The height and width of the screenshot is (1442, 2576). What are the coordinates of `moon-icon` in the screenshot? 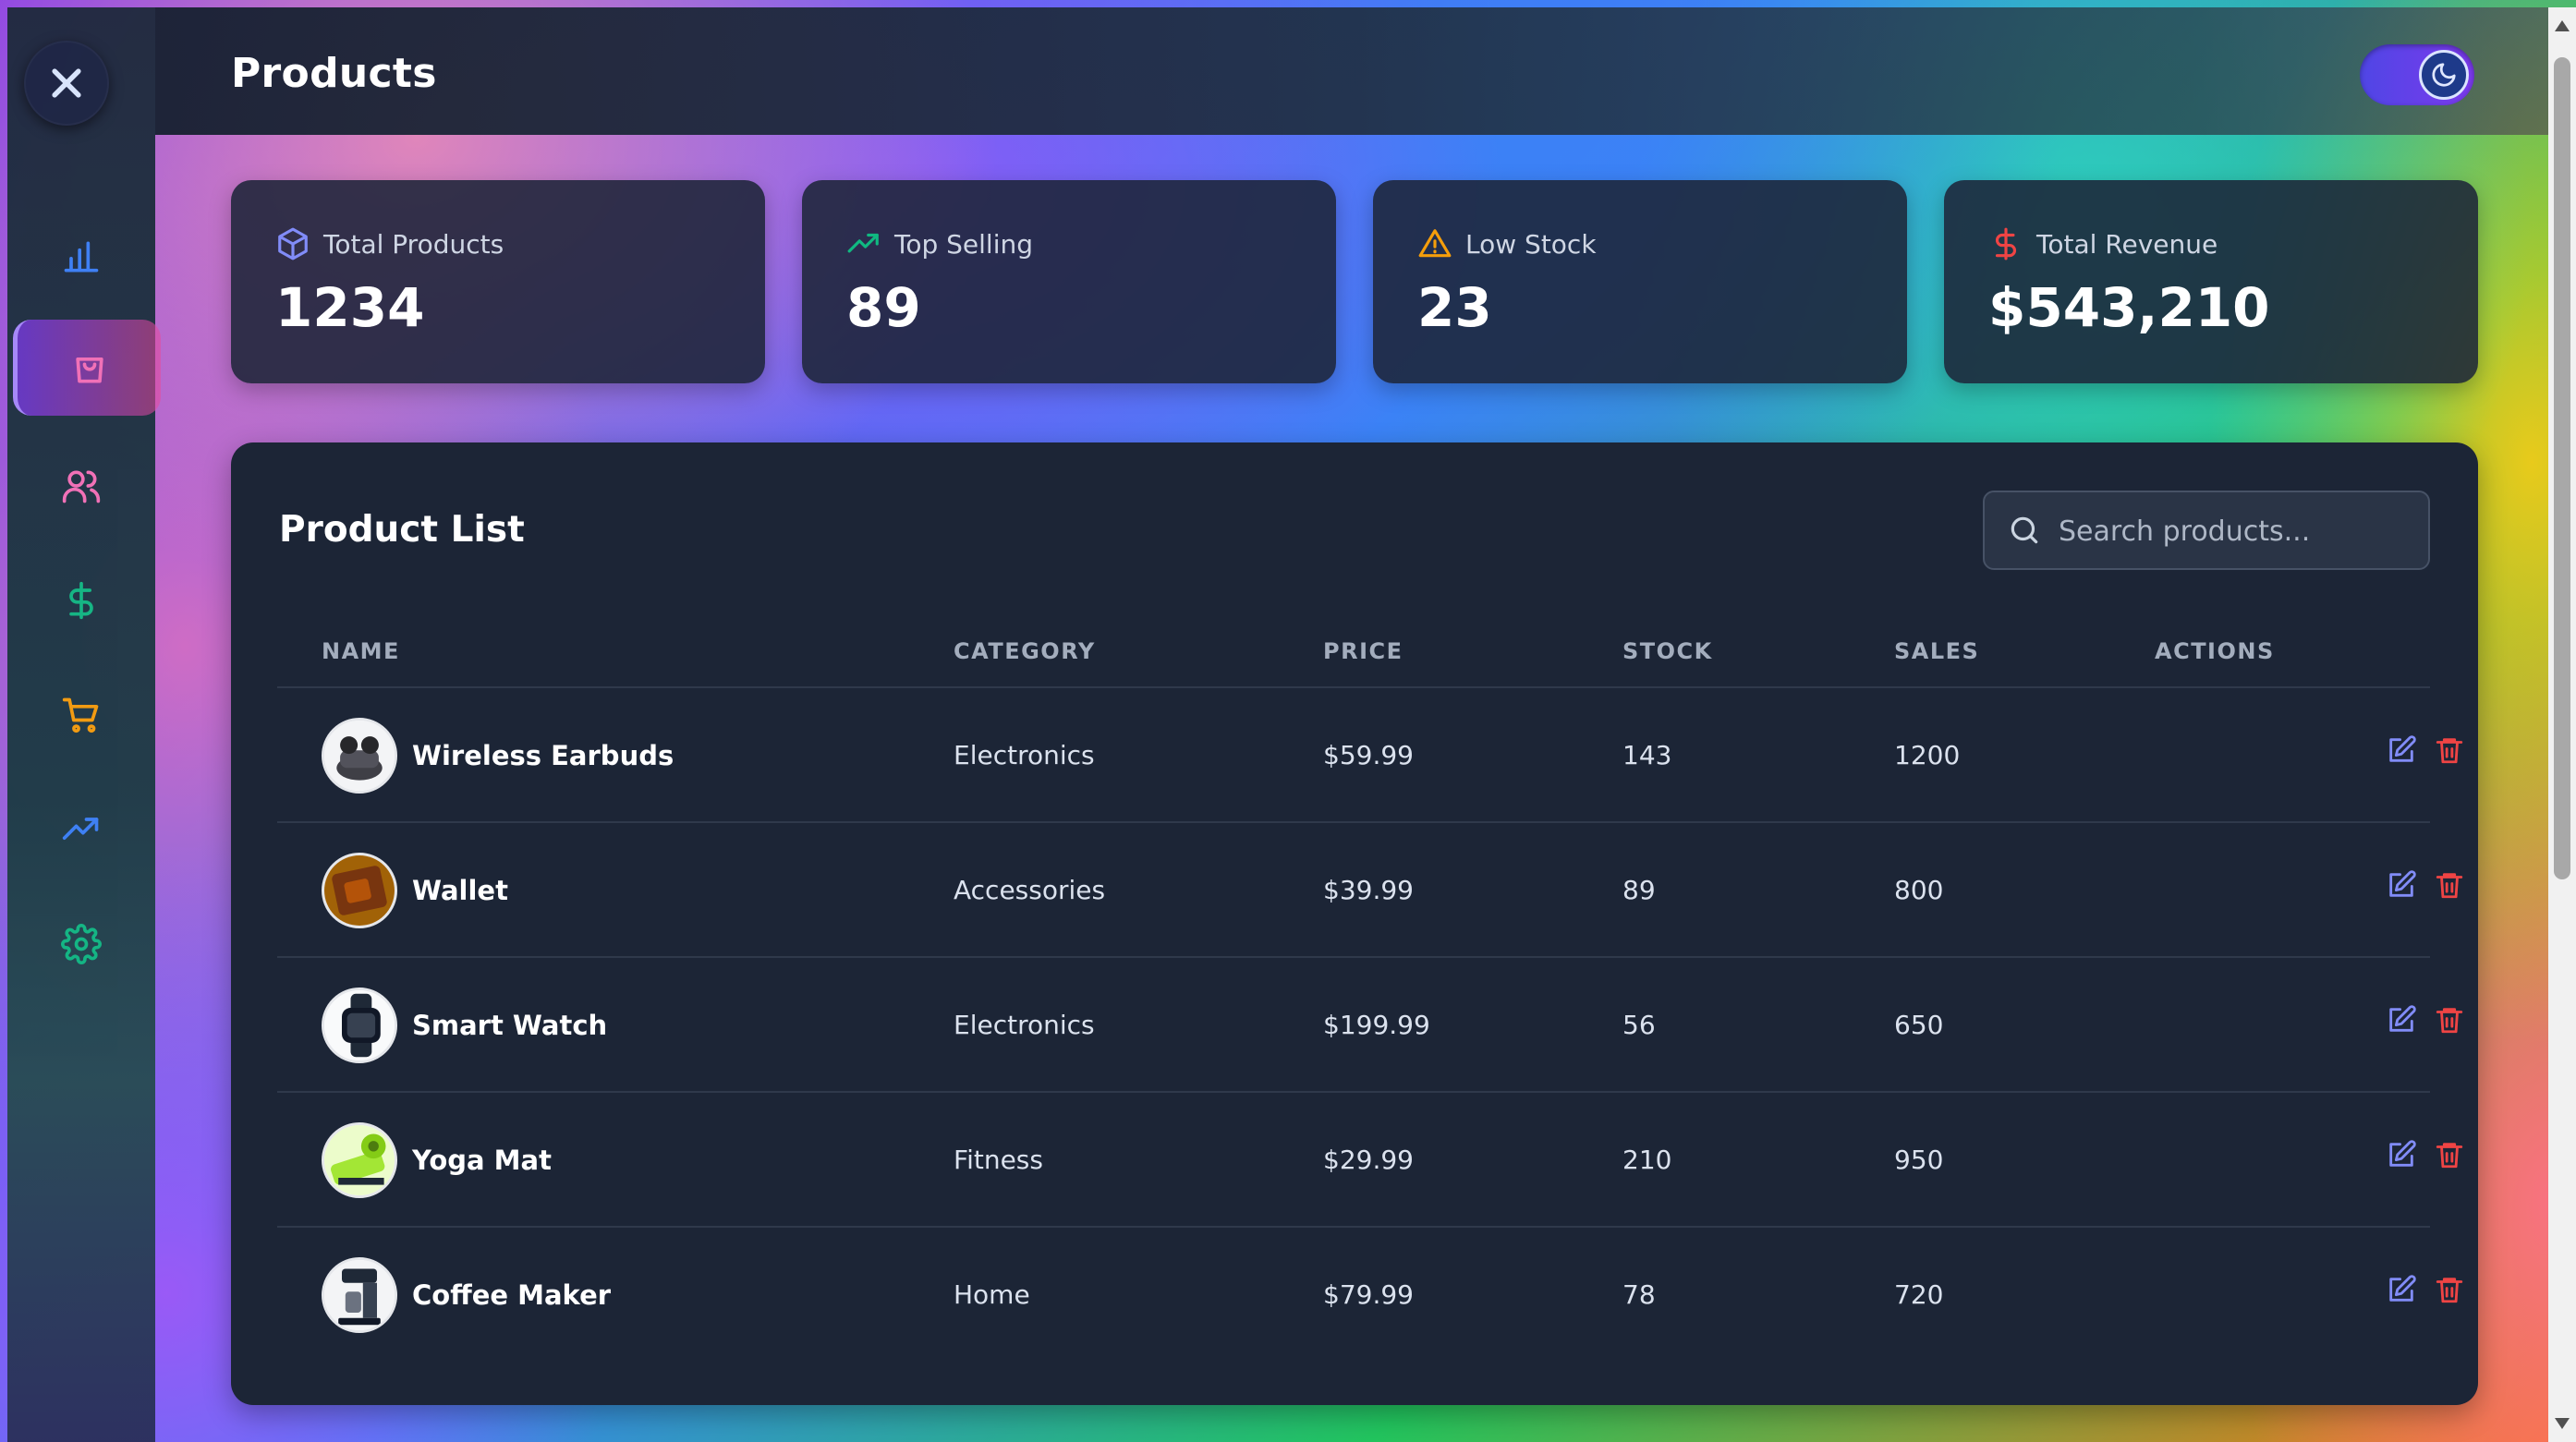 It's located at (2444, 75).